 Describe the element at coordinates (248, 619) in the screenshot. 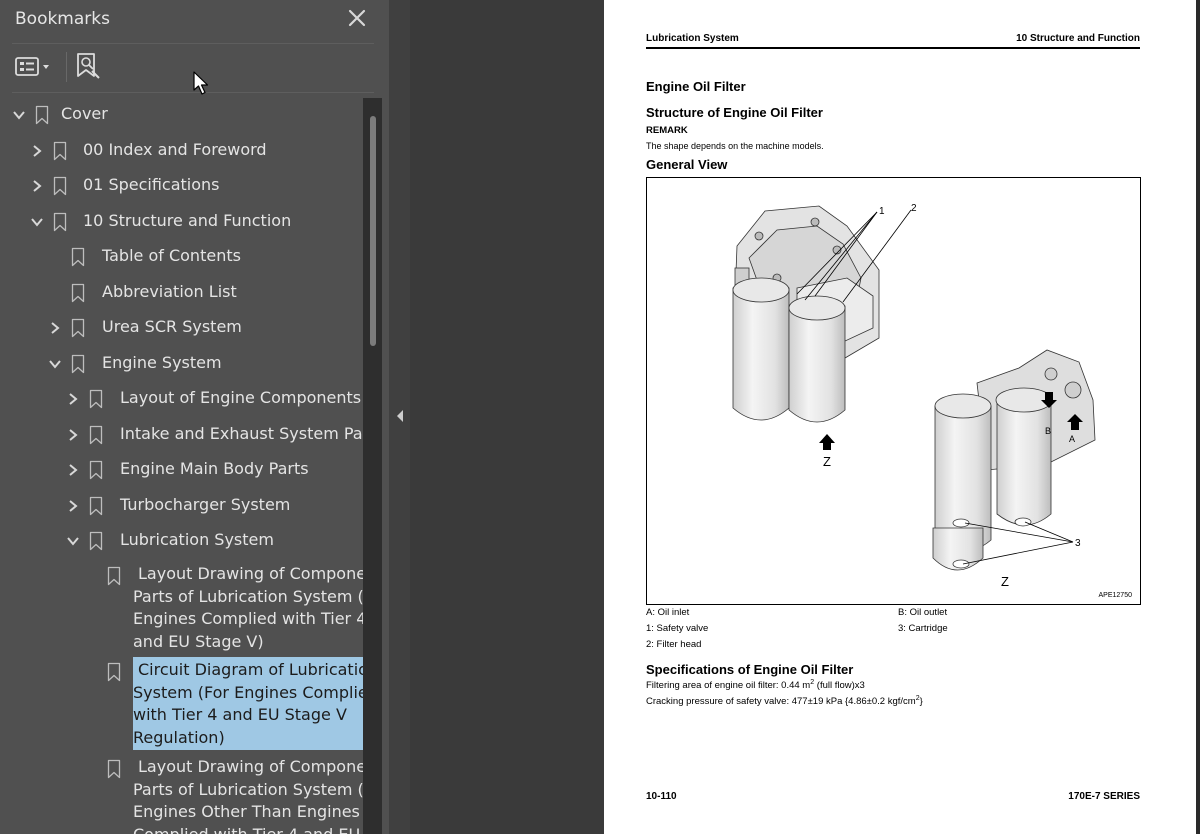

I see `bookmark-label-line: Engines Complied with Tier 4` at that location.